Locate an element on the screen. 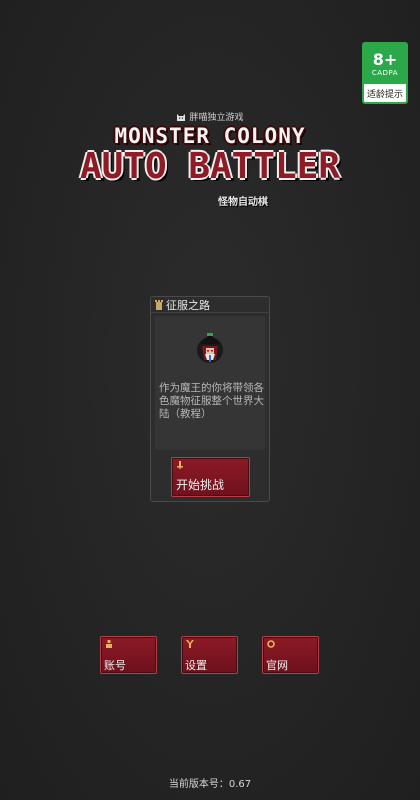 Image resolution: width=420 pixels, height=800 pixels. account-button: 账号 is located at coordinates (128, 655).